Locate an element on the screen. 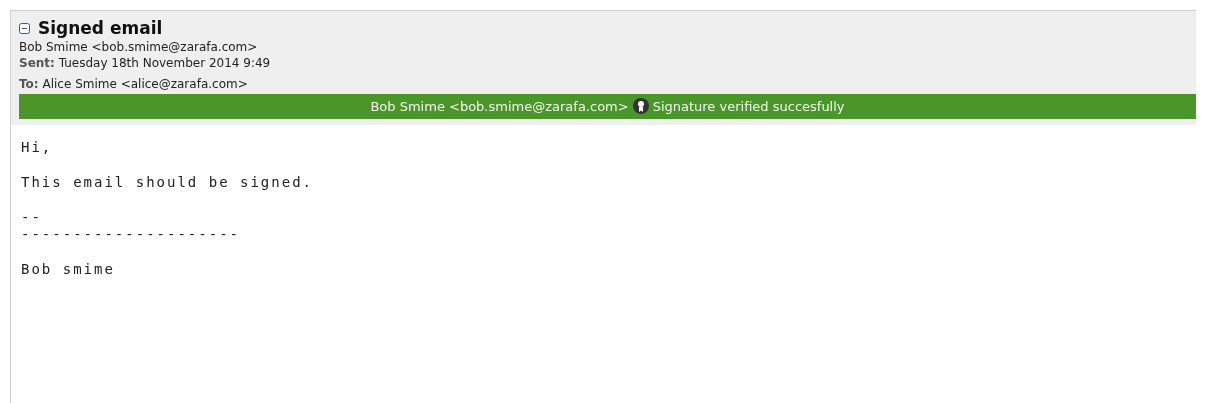 This screenshot has width=1206, height=403. signer-address: Bob Smime <bob.smime@zarafa.com> is located at coordinates (499, 106).